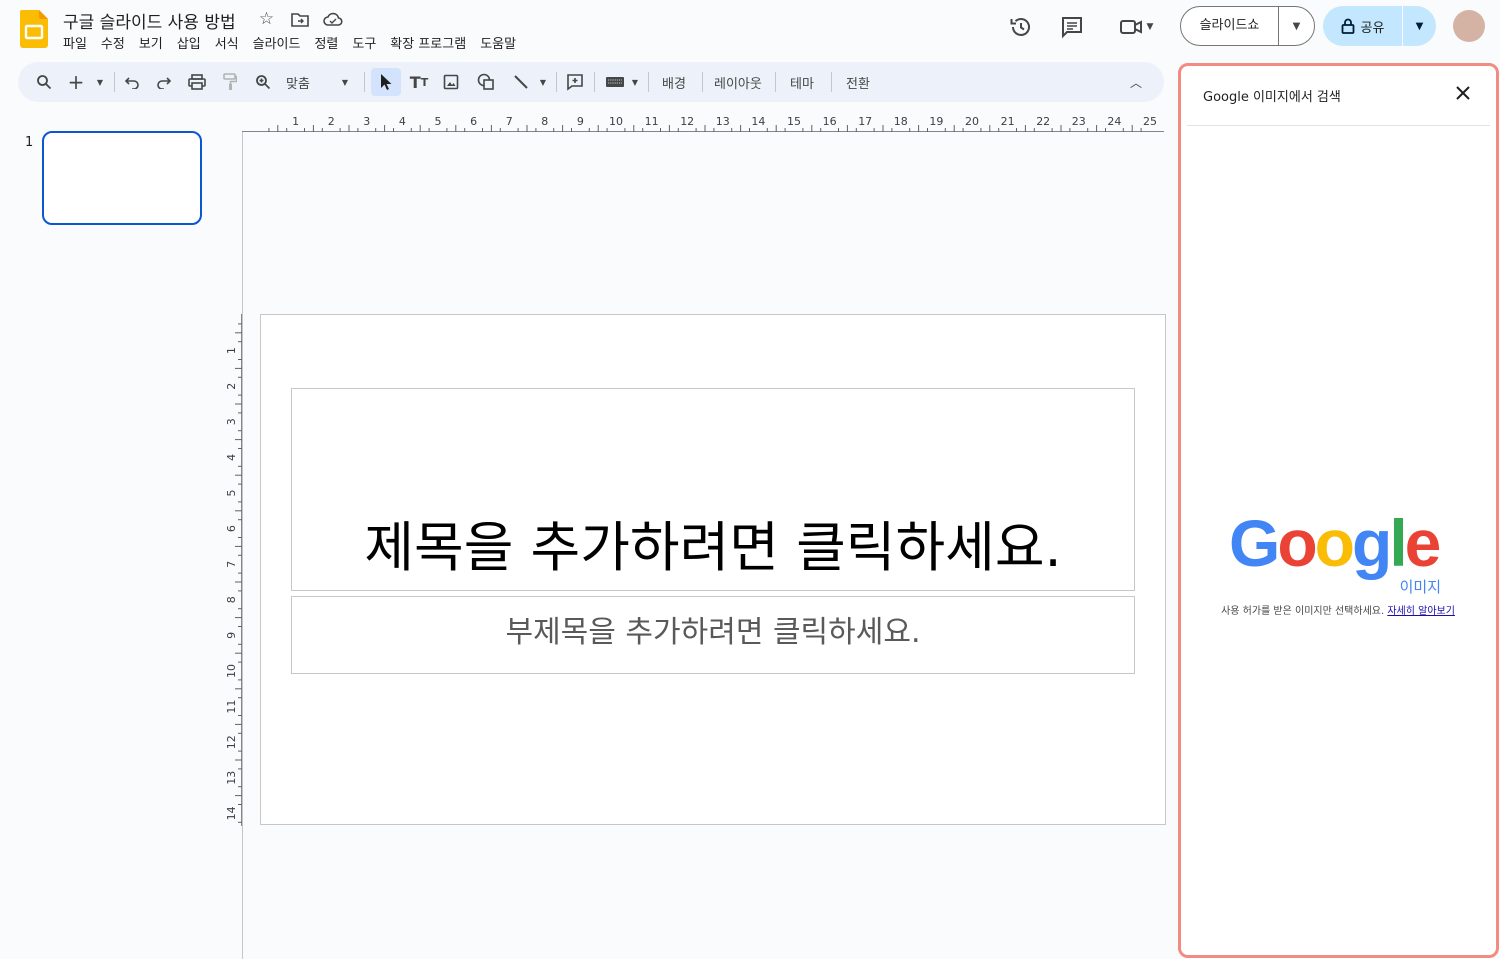 The image size is (1500, 959). I want to click on star-icon: ☆, so click(266, 19).